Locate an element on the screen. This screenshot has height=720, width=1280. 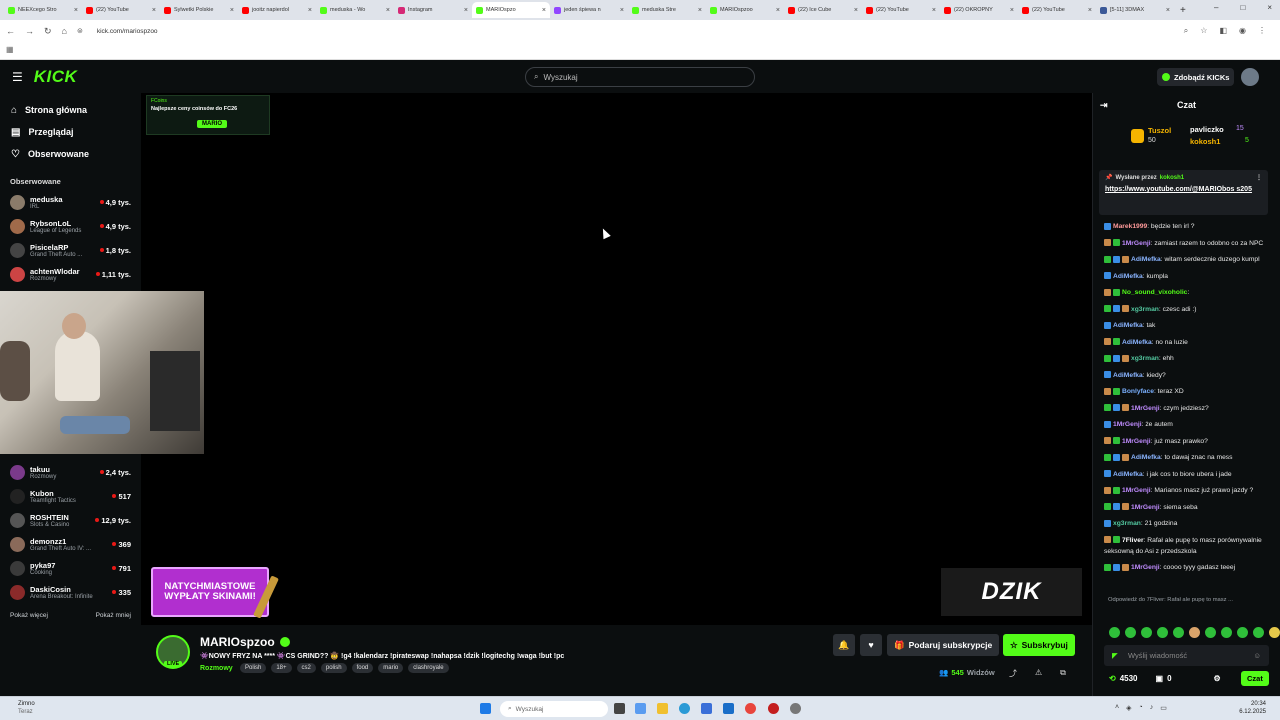
browser-tab: meduska Stre × is located at coordinates (667, 10).